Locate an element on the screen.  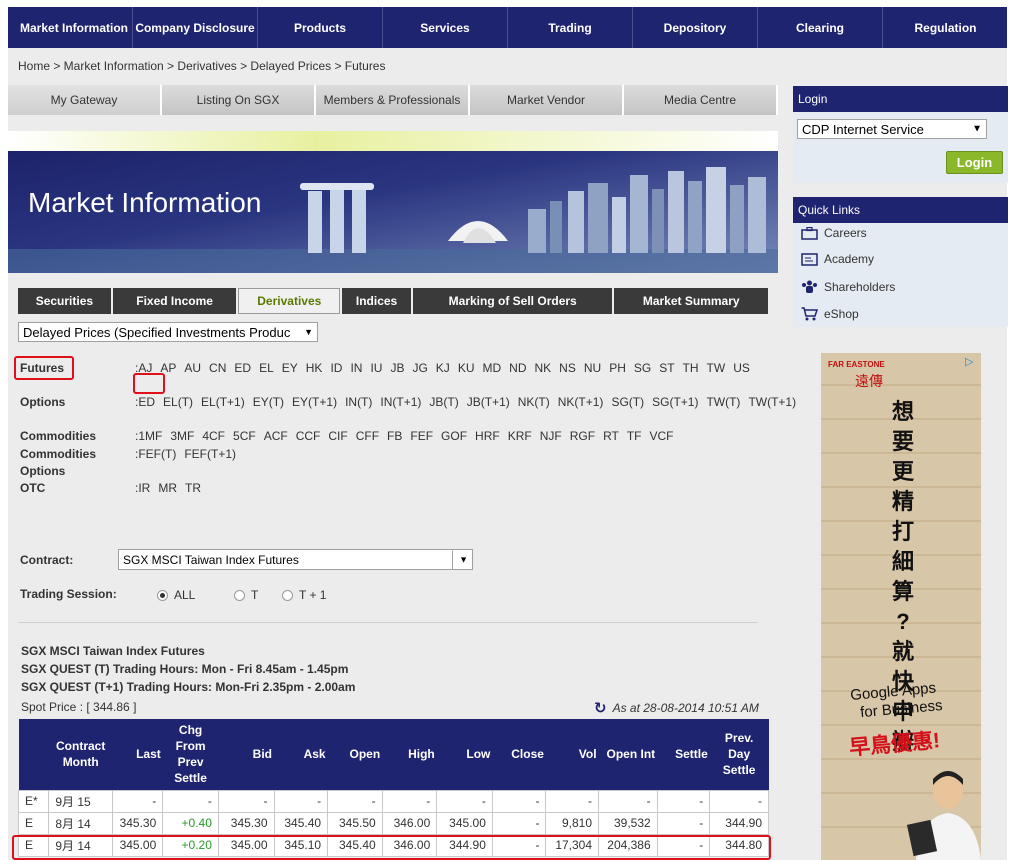
code-futures-nu: NU is located at coordinates (592, 368).